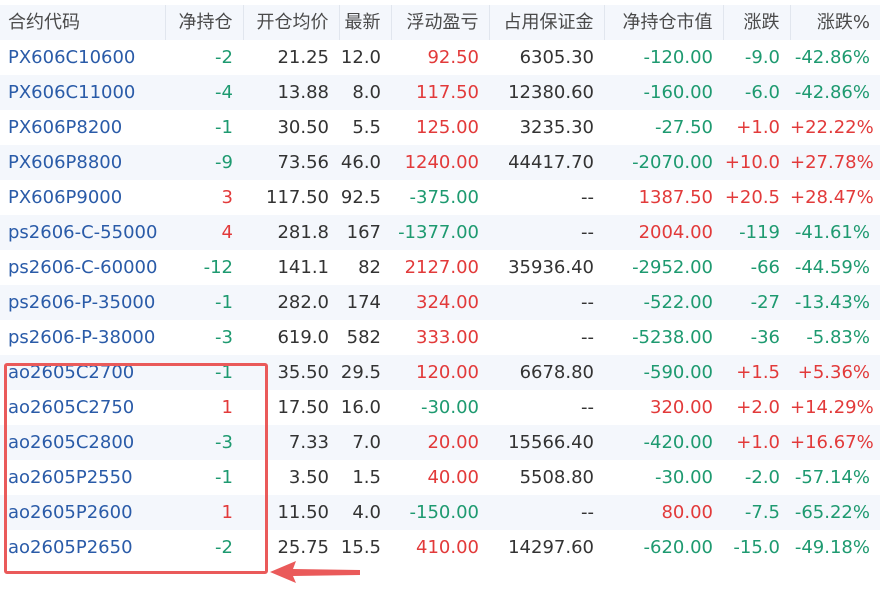 The width and height of the screenshot is (880, 595). Describe the element at coordinates (72, 57) in the screenshot. I see `cell-contract-code: PX606C10600` at that location.